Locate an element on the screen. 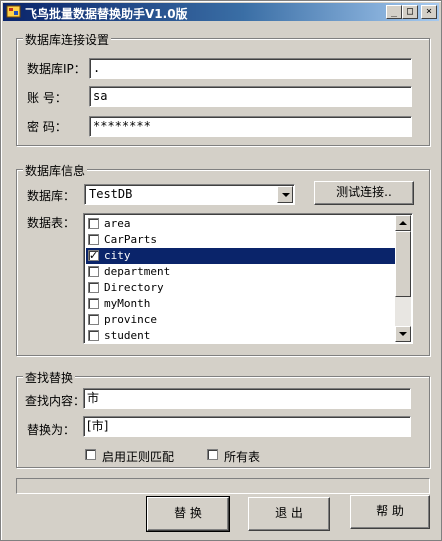 Image resolution: width=442 pixels, height=541 pixels. table-row: Directory is located at coordinates (240, 288).